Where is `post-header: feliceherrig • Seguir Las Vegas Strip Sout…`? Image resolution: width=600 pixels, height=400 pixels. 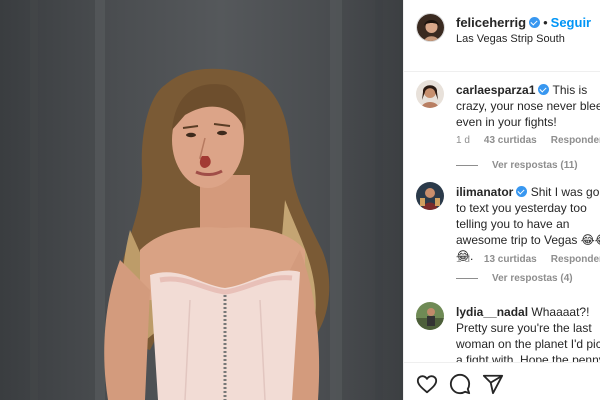
post-header: feliceherrig • Seguir Las Vegas Strip Sout… is located at coordinates (502, 36).